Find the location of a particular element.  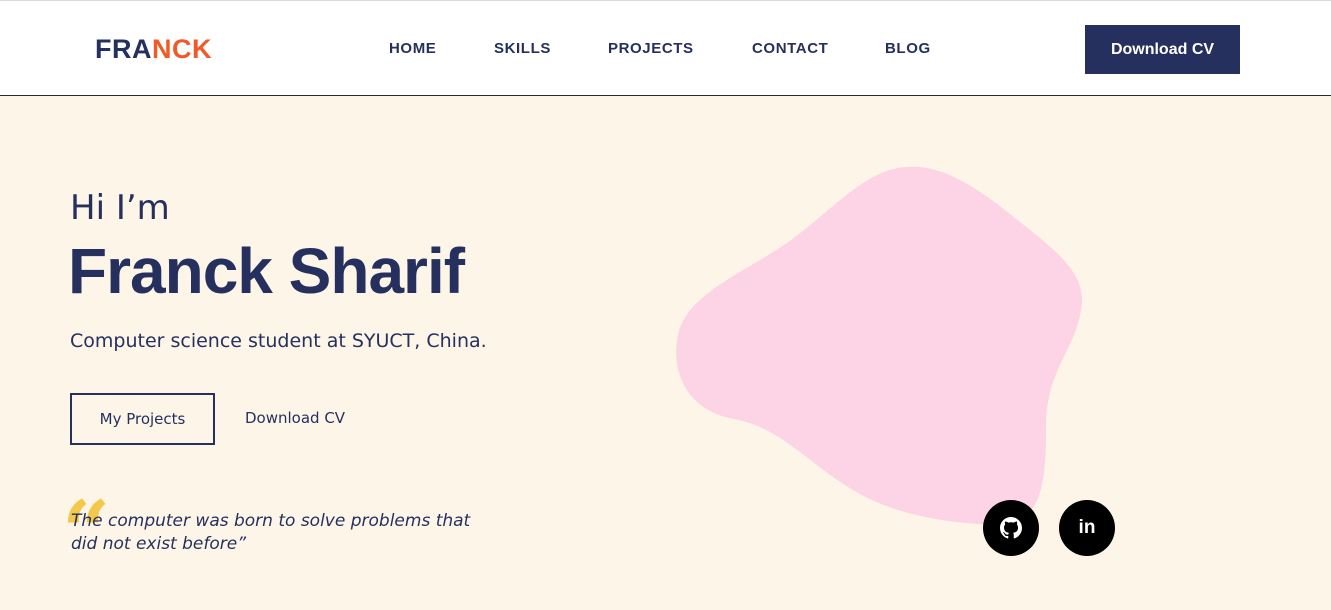

hero-greeting: Hi I’m is located at coordinates (120, 208).